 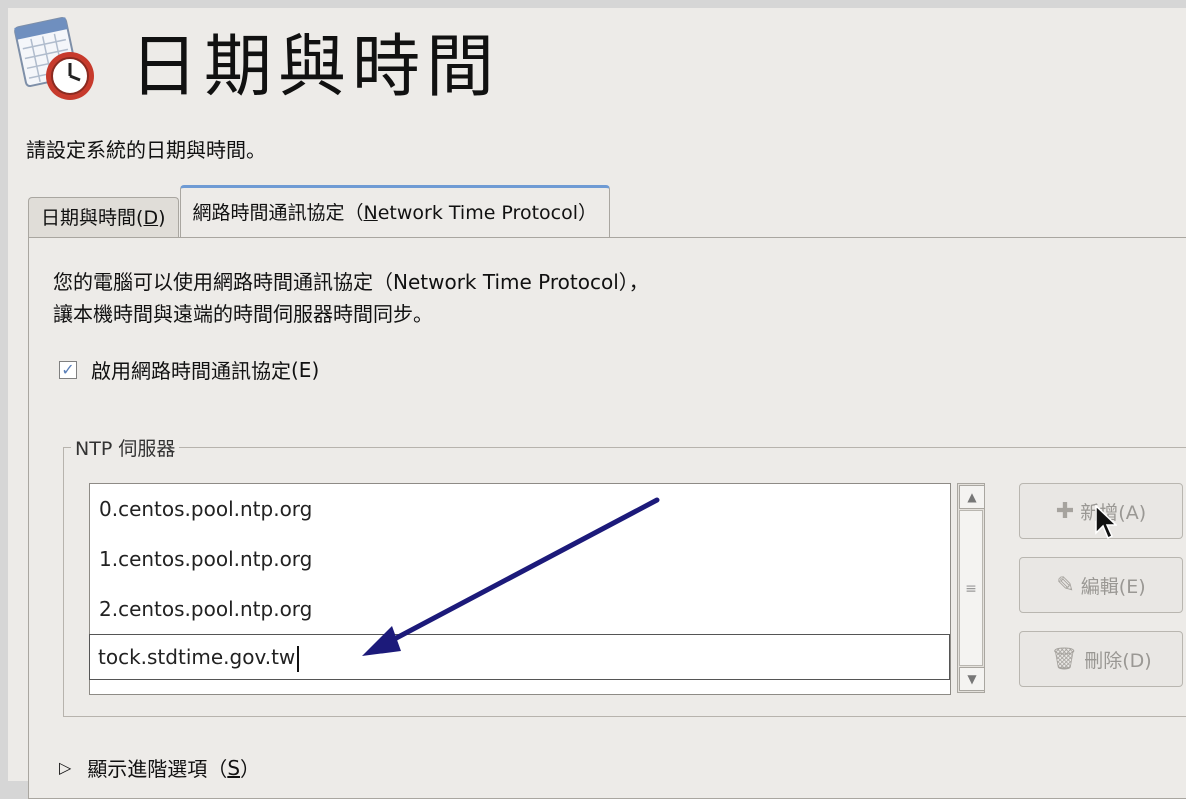 I want to click on edit-icon: ✎, so click(x=1065, y=585).